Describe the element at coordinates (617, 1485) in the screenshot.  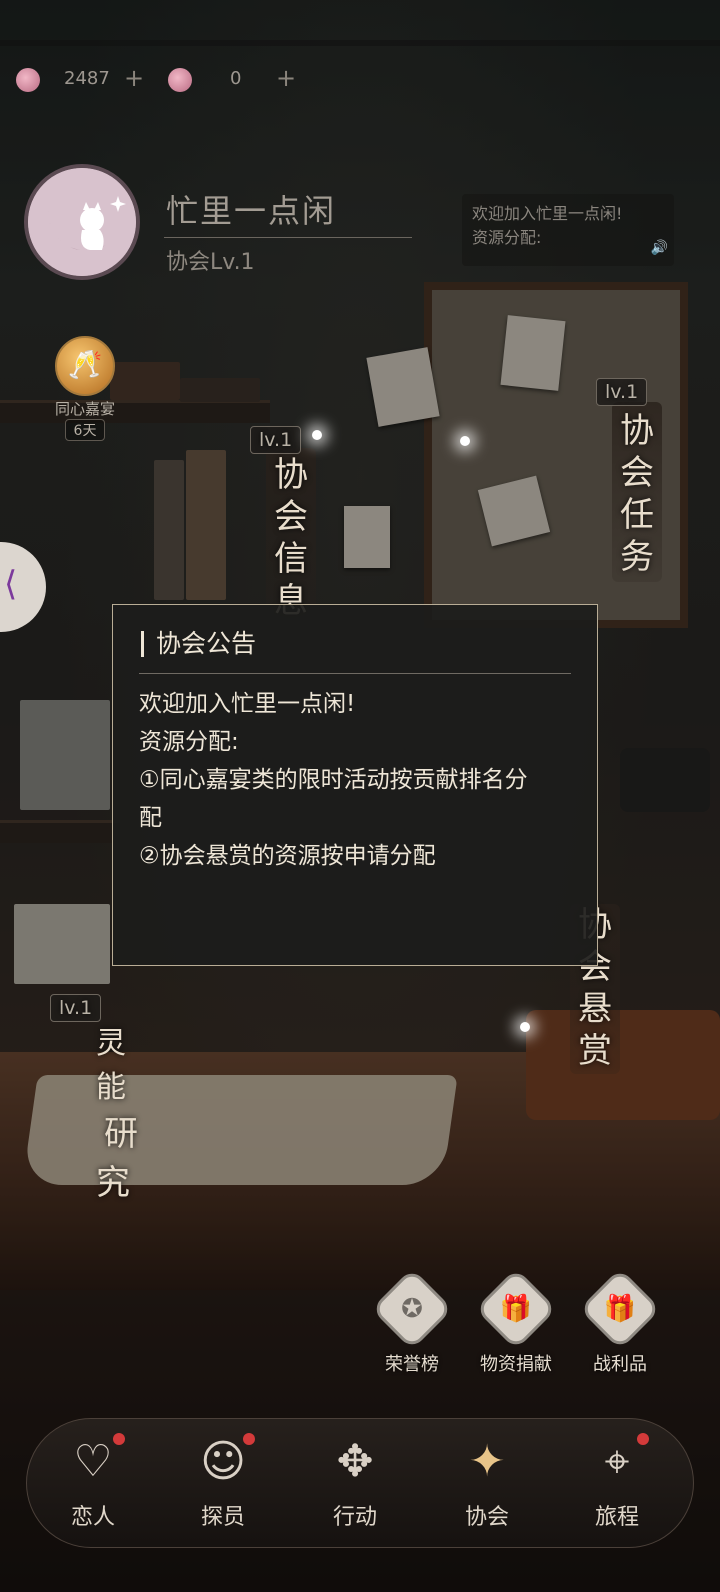
I see `nav-journey: ⌖ 旅程` at that location.